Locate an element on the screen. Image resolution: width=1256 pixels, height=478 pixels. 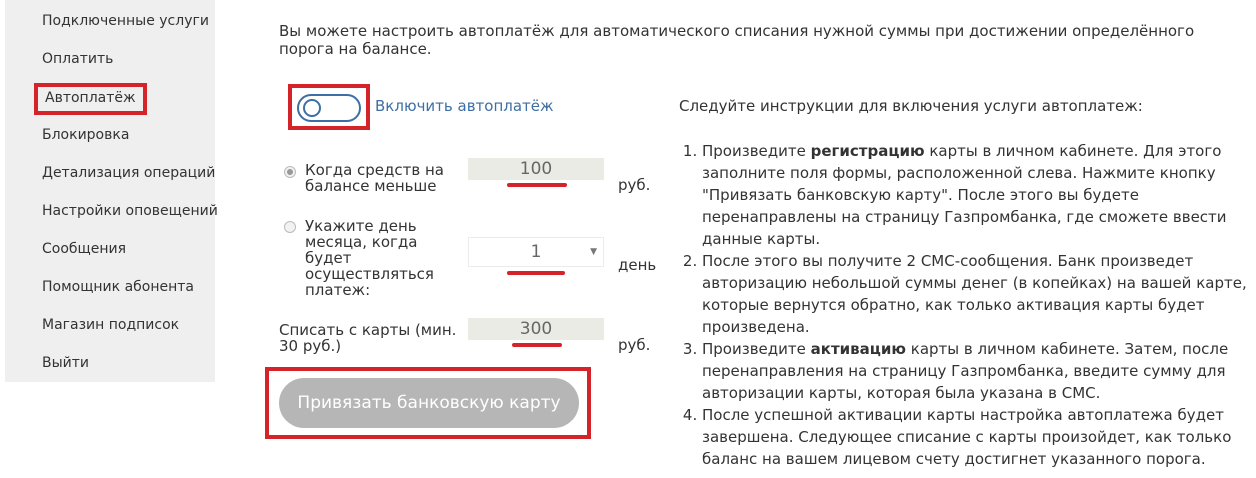
threshold-unit: руб. is located at coordinates (634, 185).